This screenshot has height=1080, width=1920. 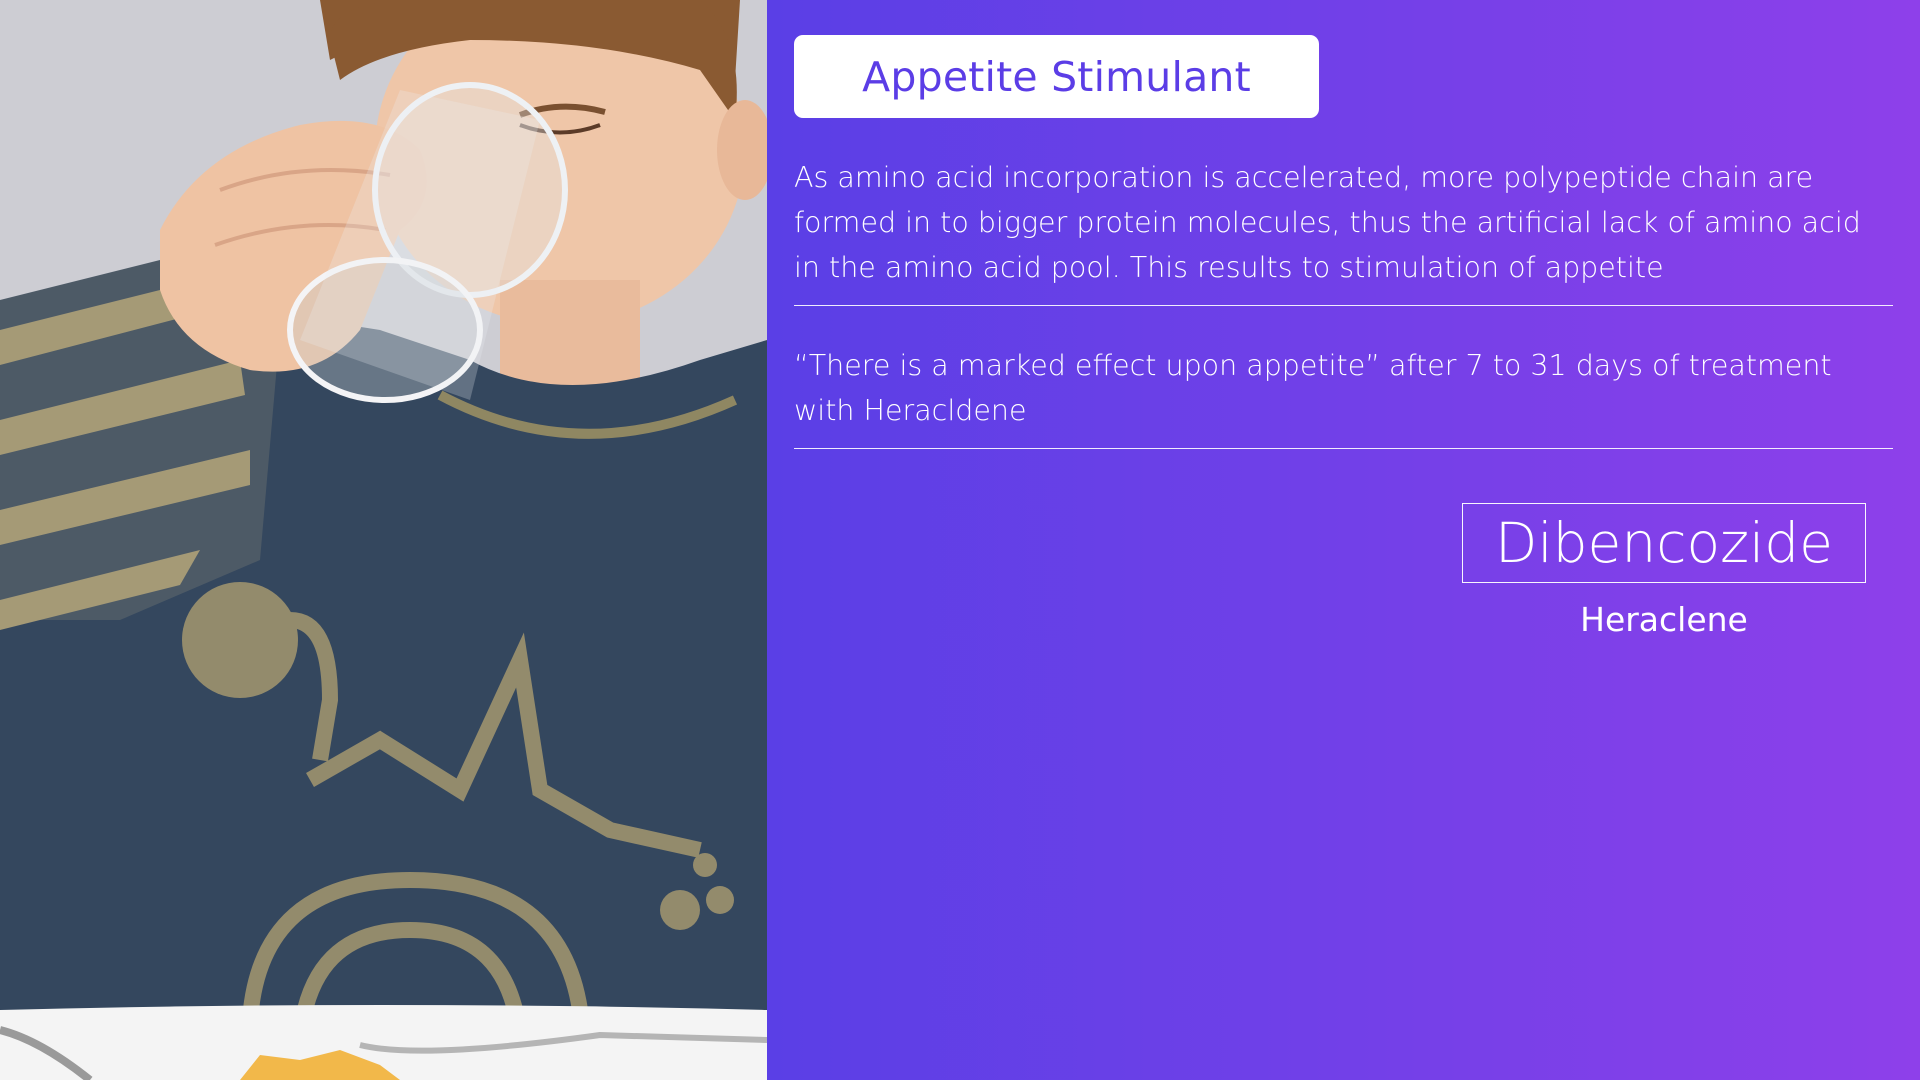 I want to click on title-box: Appetite Stimulant, so click(x=1056, y=76).